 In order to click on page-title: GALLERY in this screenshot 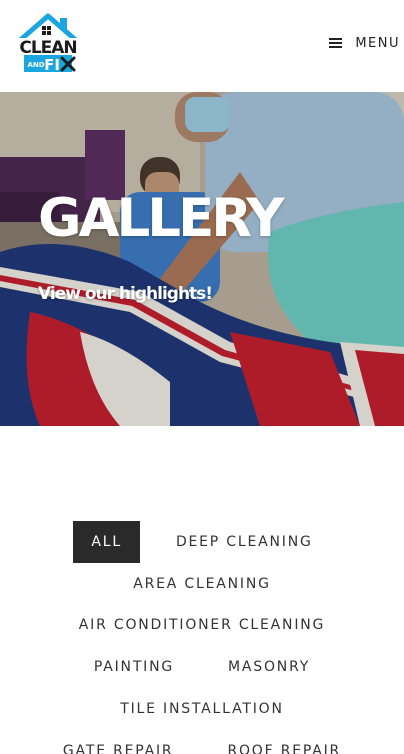, I will do `click(161, 218)`.